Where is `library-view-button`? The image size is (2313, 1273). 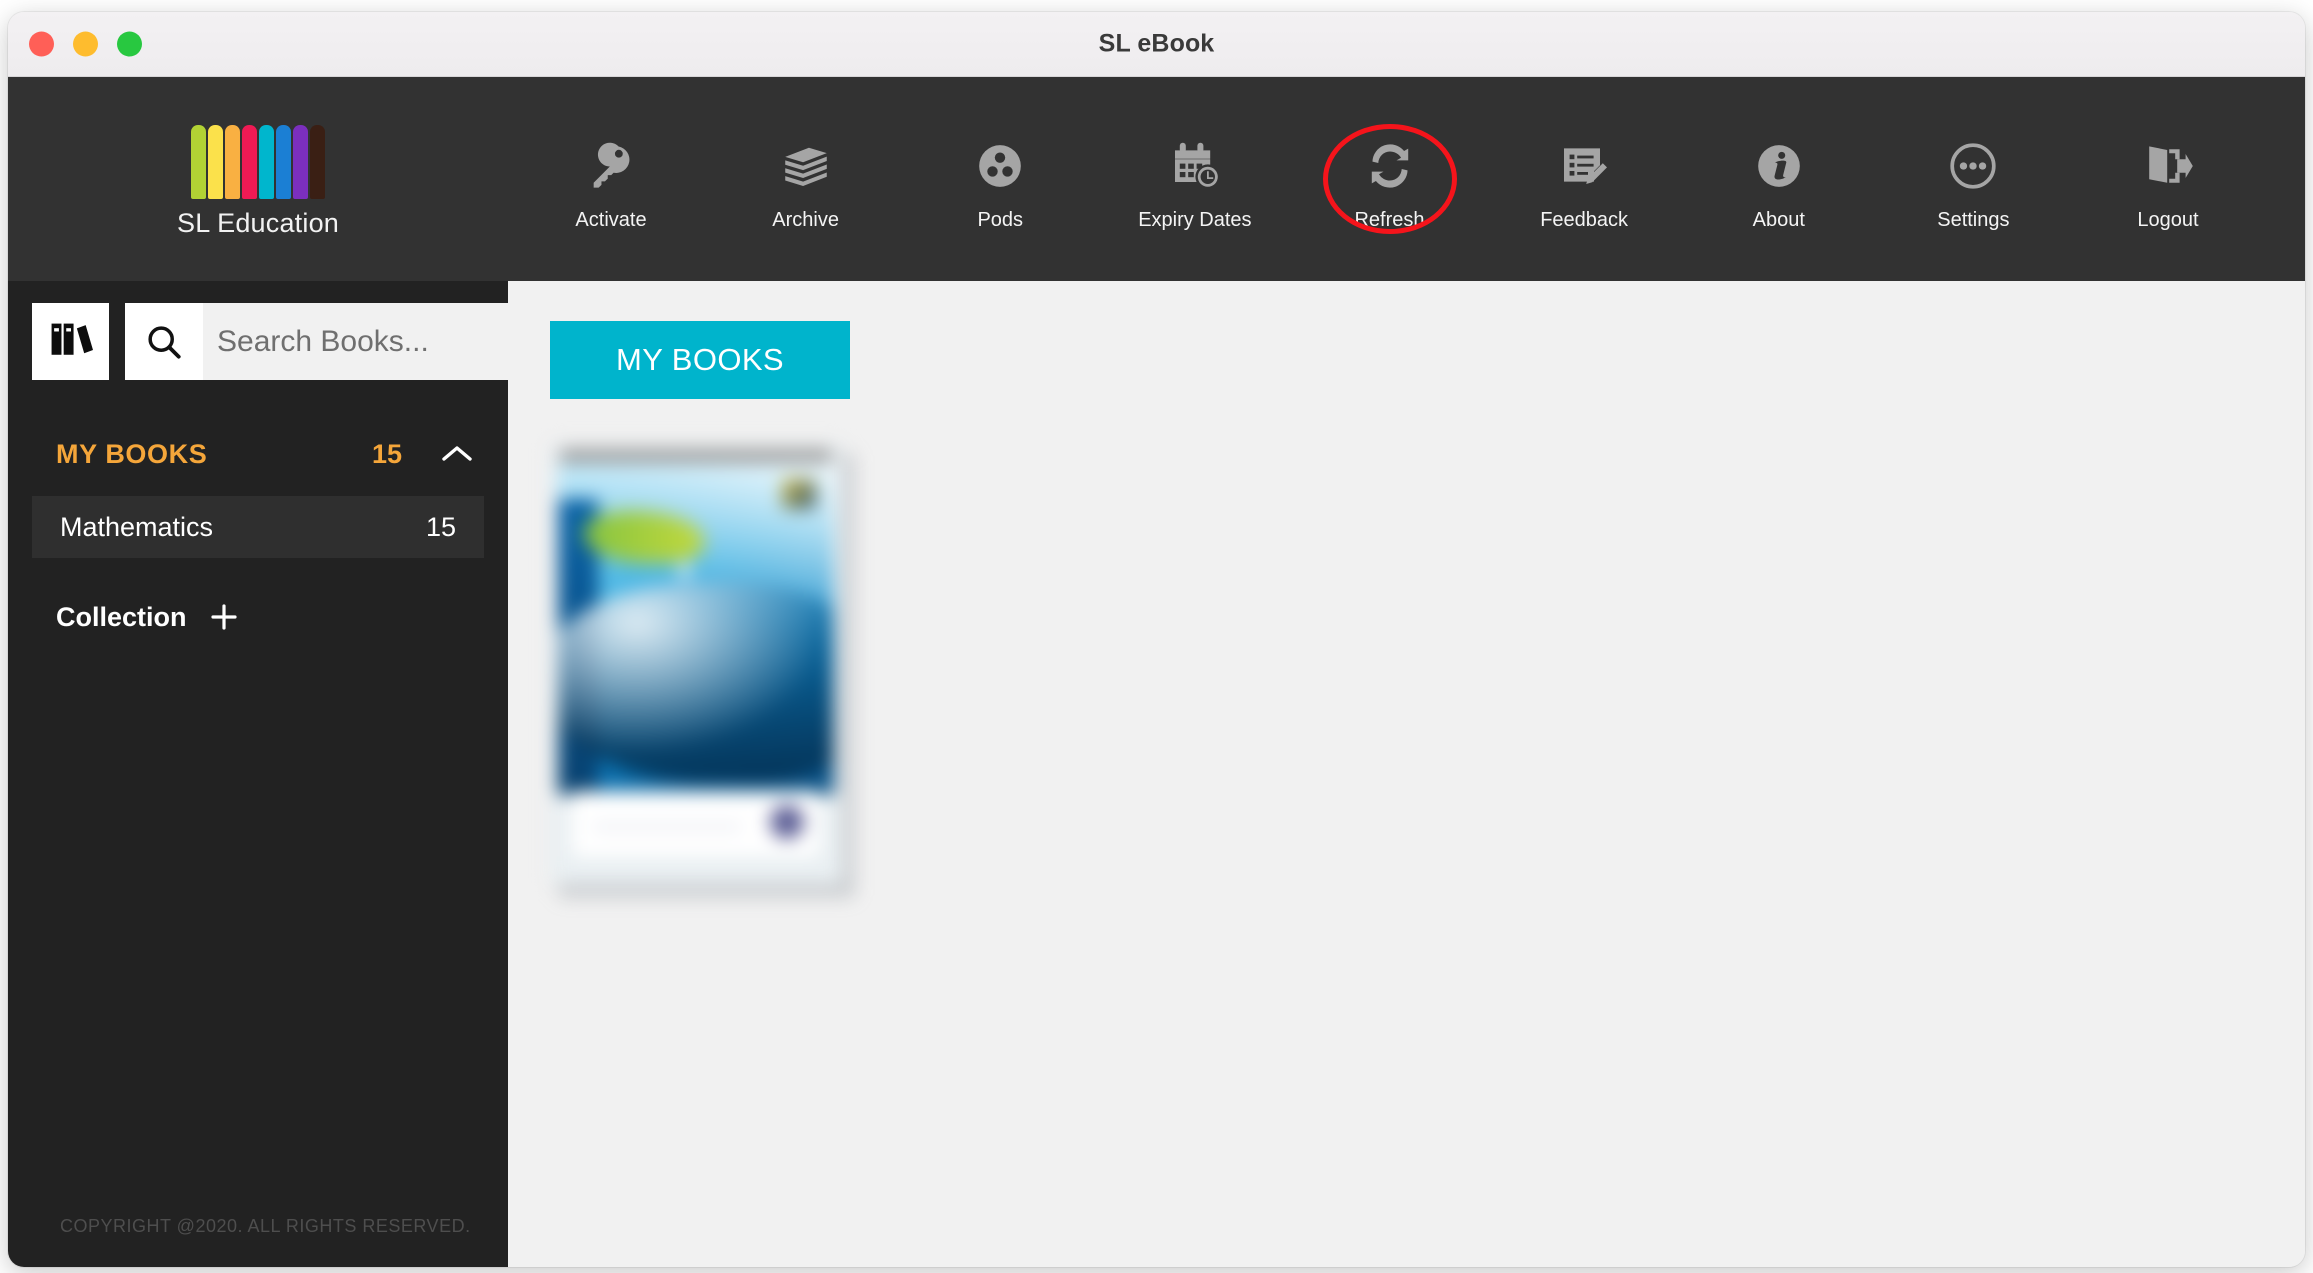 library-view-button is located at coordinates (70, 341).